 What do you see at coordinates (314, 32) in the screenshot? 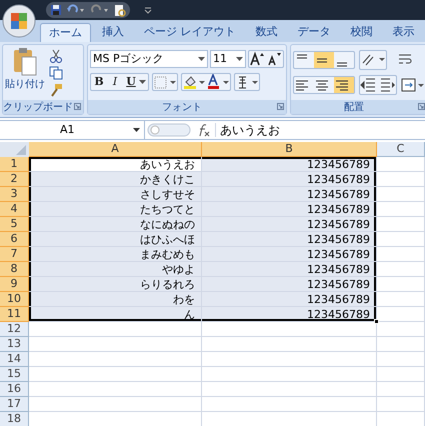
I see `ribbon-tab: データ` at bounding box center [314, 32].